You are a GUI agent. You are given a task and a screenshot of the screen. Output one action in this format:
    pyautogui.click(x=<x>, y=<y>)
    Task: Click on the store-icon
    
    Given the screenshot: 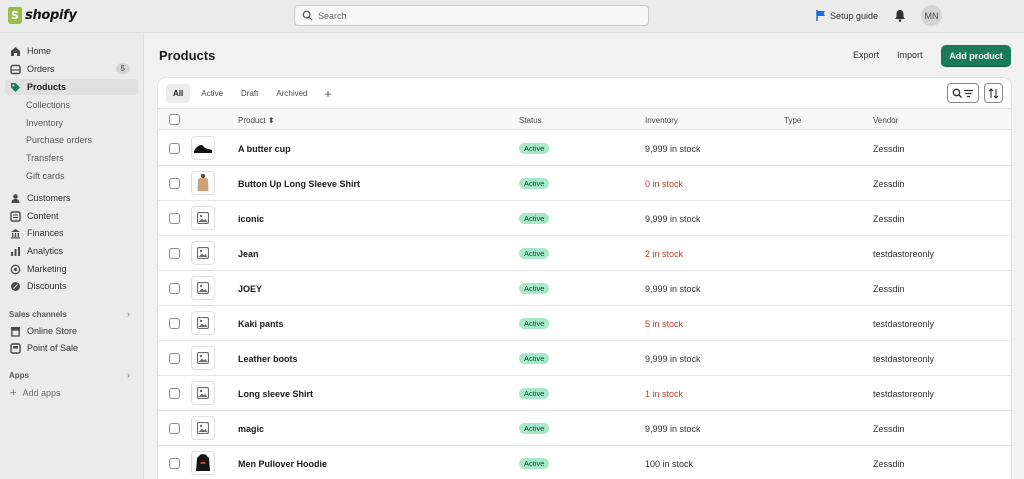 What is the action you would take?
    pyautogui.click(x=15, y=331)
    